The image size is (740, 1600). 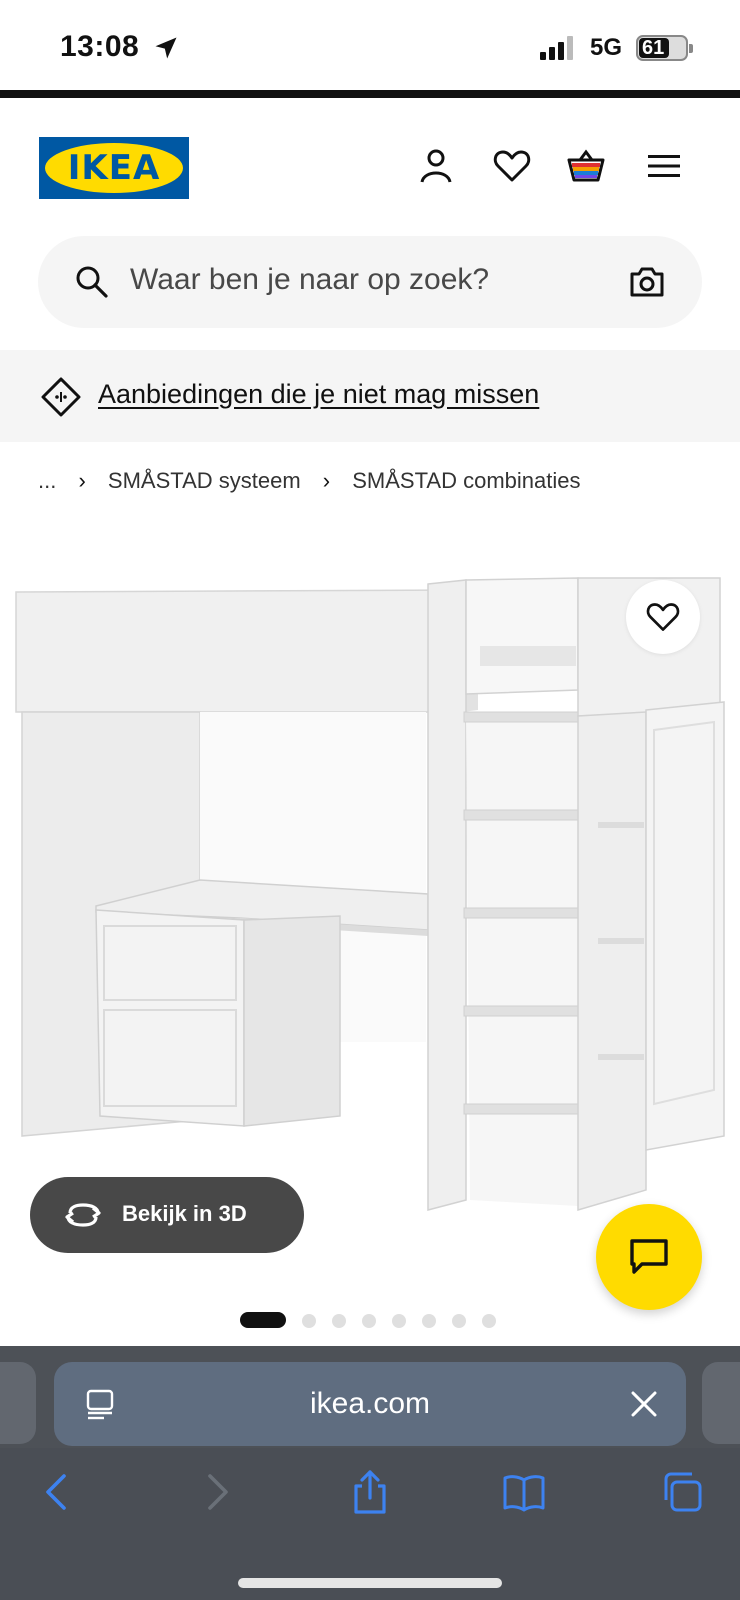 I want to click on ikea-logo: IKEA, so click(x=114, y=168).